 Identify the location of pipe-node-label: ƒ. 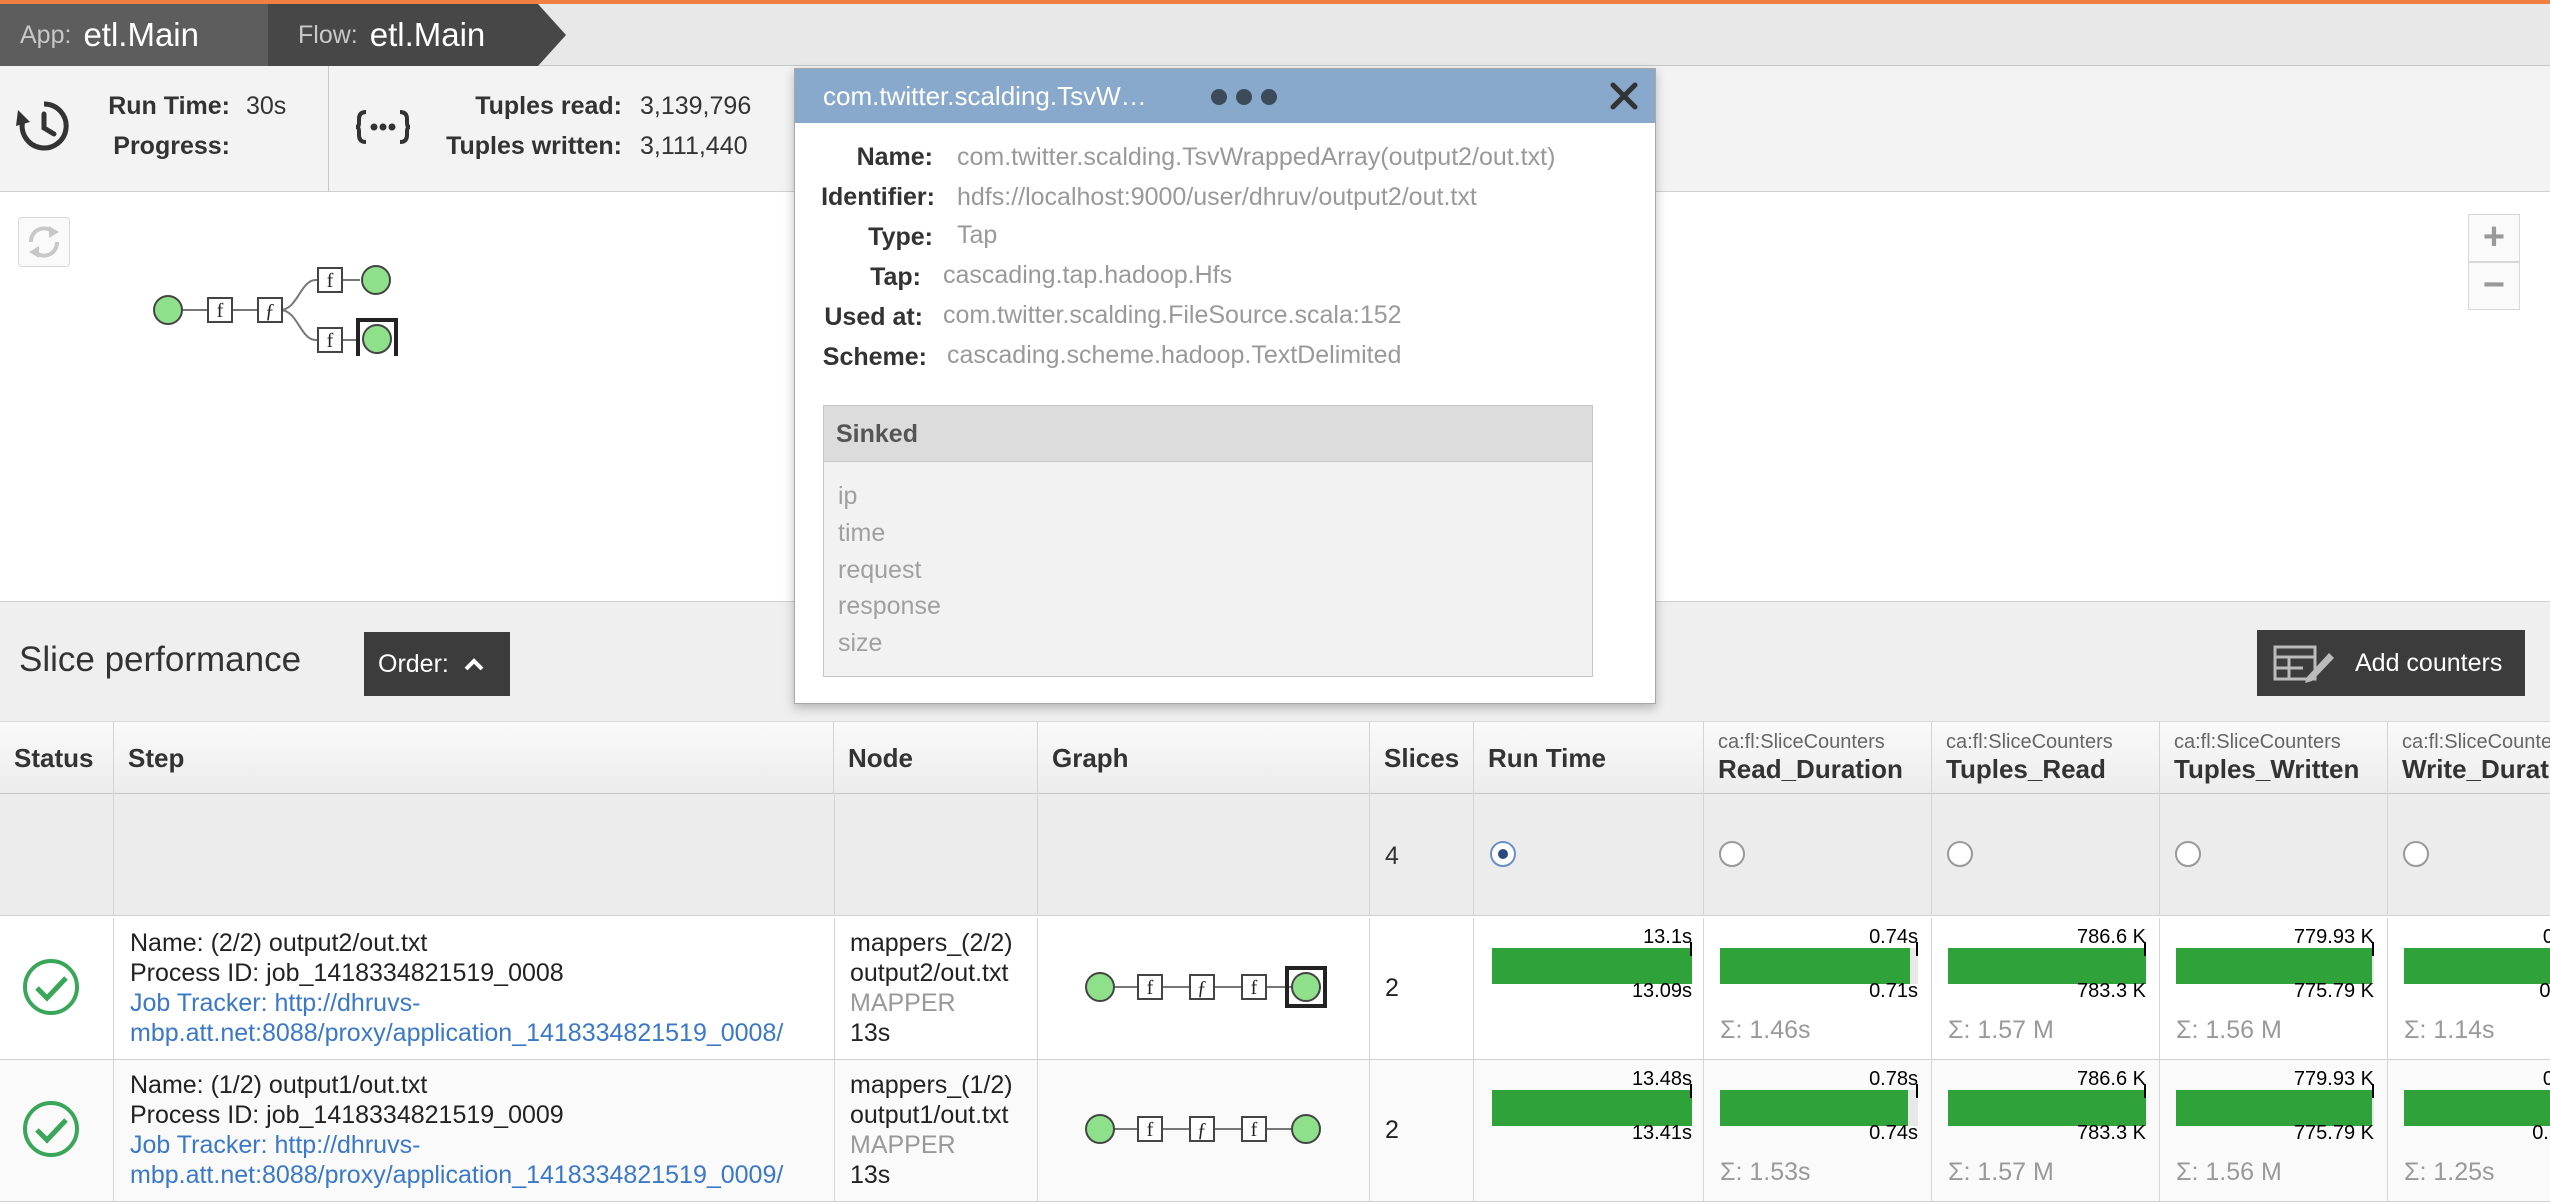
(270, 311).